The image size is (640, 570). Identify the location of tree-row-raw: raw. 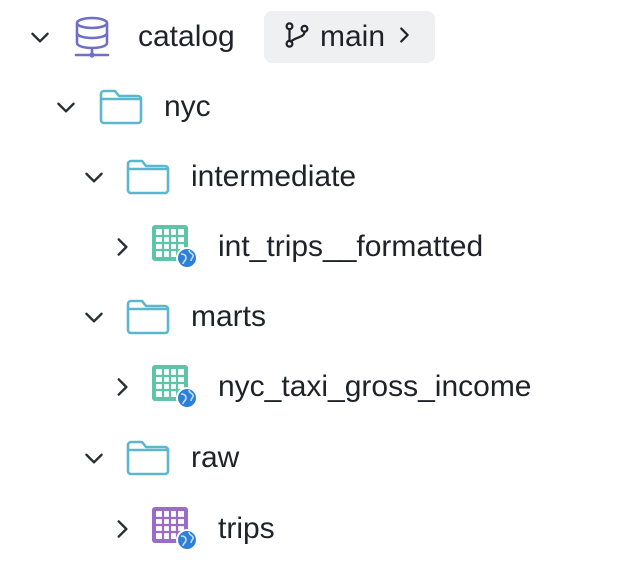
(320, 458).